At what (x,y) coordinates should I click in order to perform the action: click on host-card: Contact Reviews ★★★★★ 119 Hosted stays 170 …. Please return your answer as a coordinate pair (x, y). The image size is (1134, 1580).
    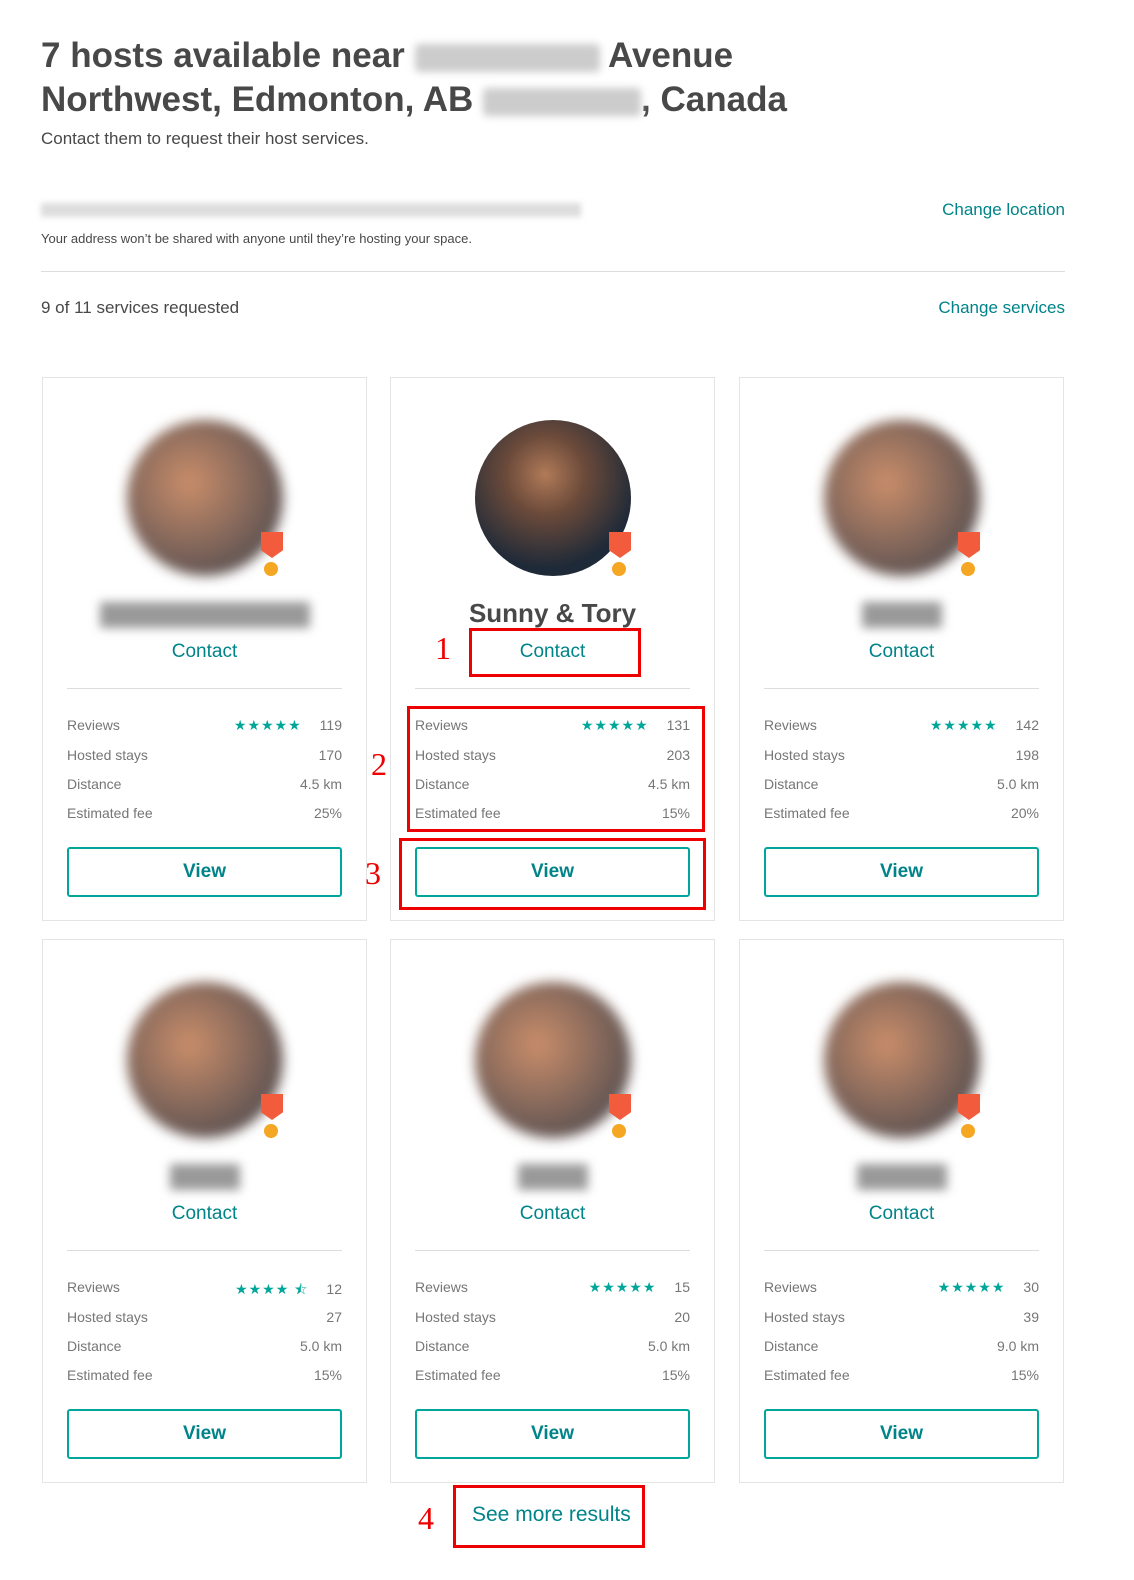
    Looking at the image, I should click on (204, 649).